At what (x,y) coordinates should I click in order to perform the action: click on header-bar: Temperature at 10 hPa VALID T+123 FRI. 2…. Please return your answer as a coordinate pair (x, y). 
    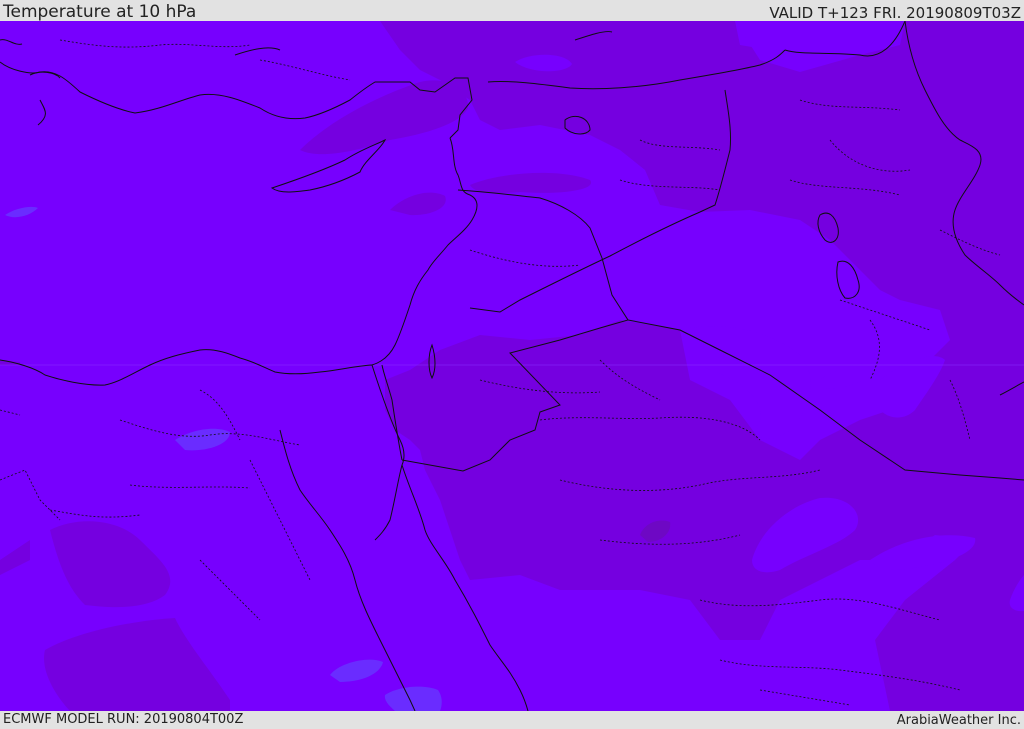
    Looking at the image, I should click on (512, 10).